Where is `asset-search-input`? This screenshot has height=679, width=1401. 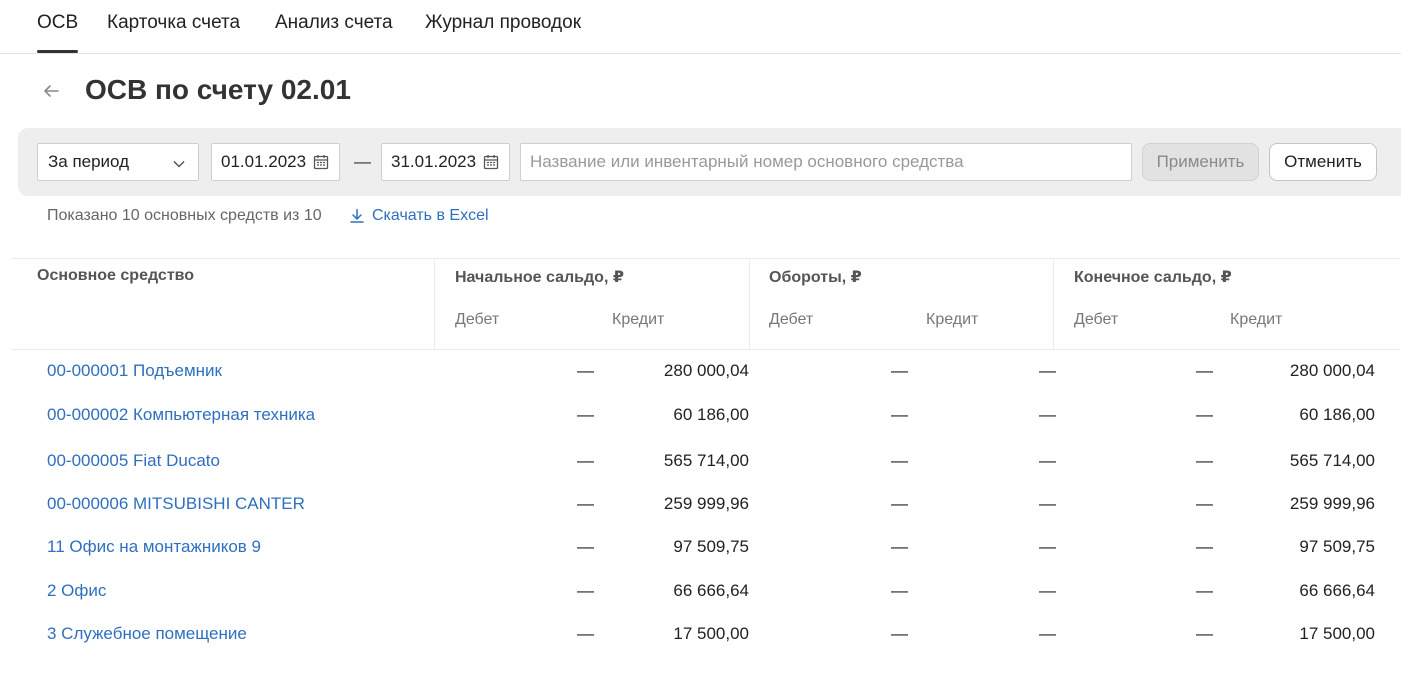
asset-search-input is located at coordinates (830, 162).